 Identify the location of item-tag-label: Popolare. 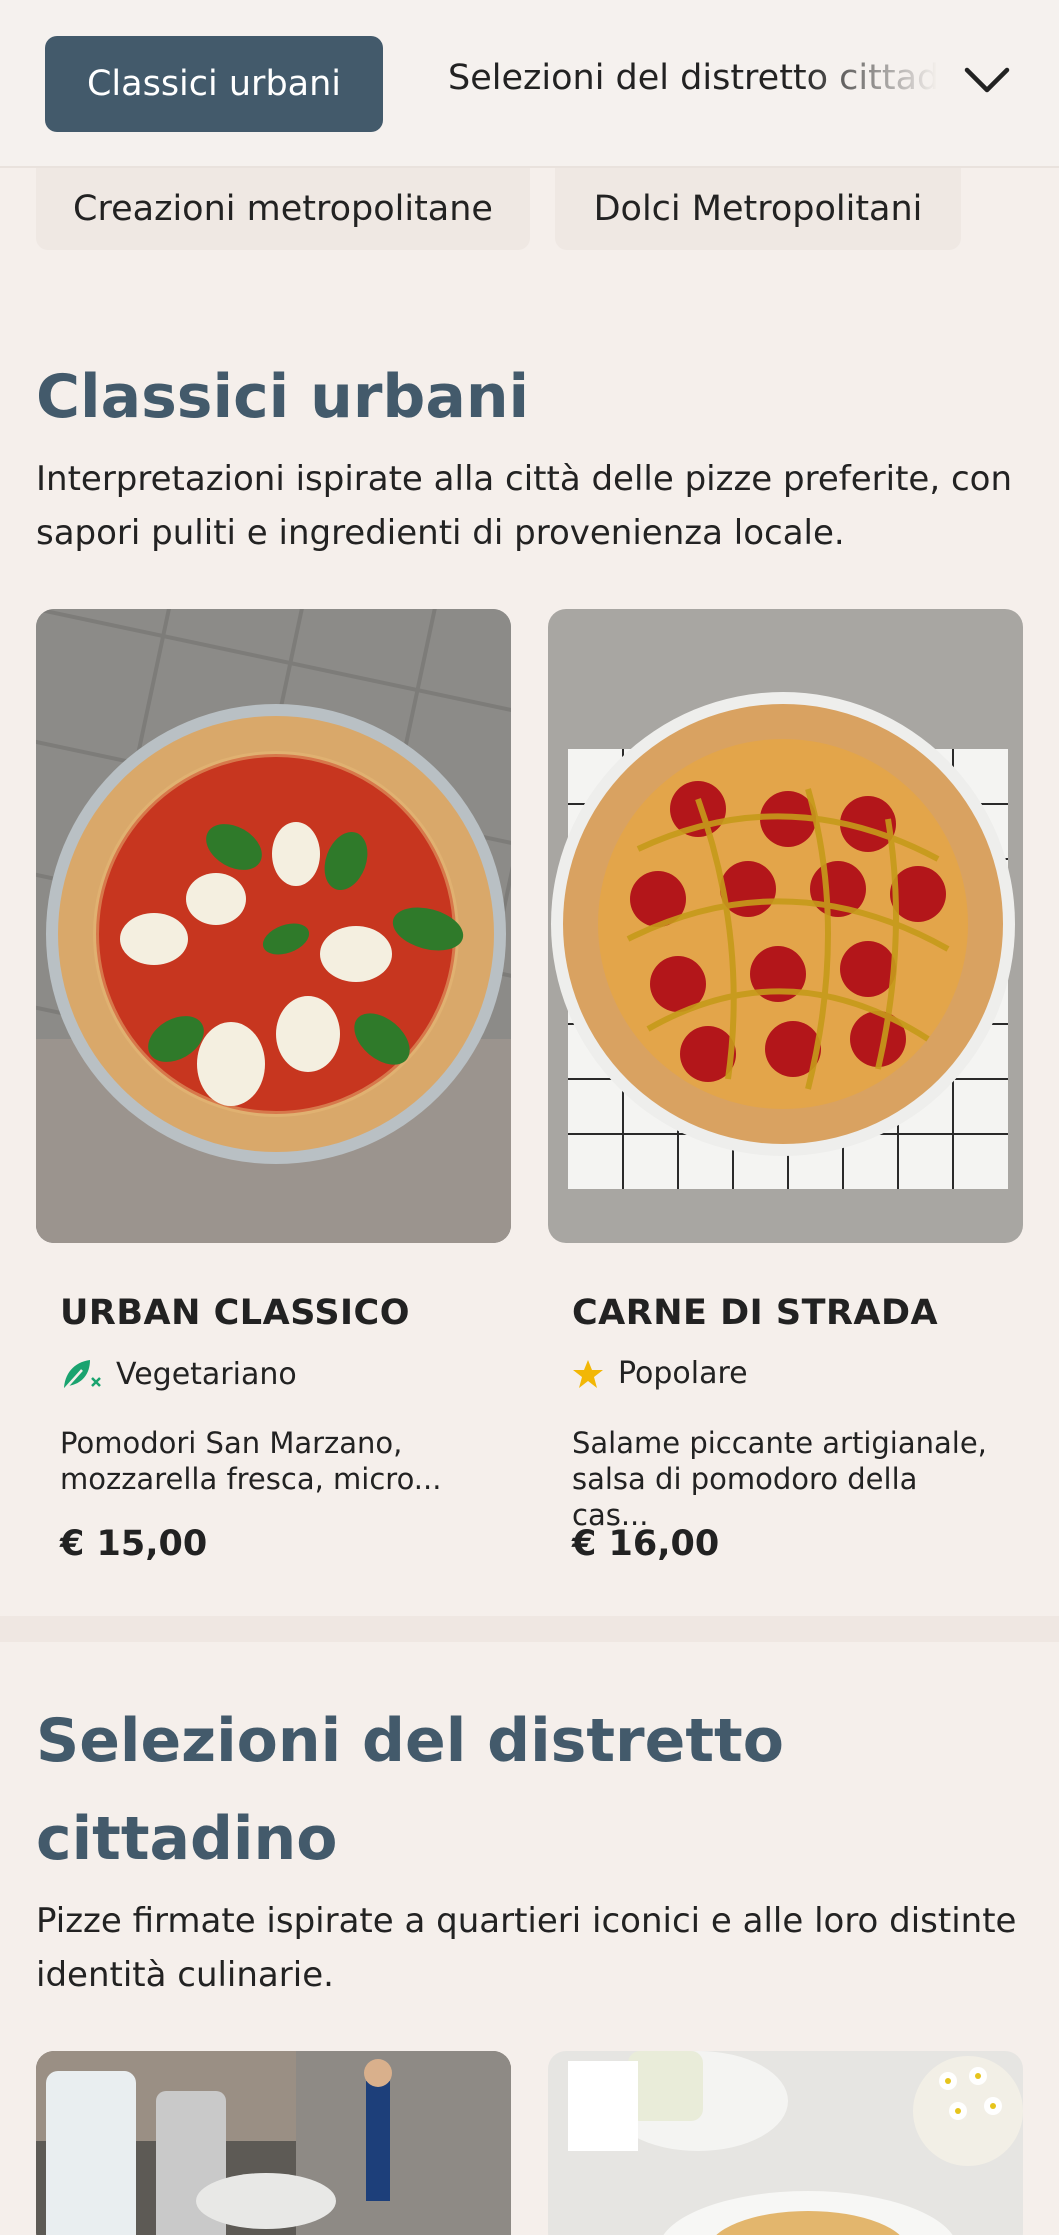
(683, 1373).